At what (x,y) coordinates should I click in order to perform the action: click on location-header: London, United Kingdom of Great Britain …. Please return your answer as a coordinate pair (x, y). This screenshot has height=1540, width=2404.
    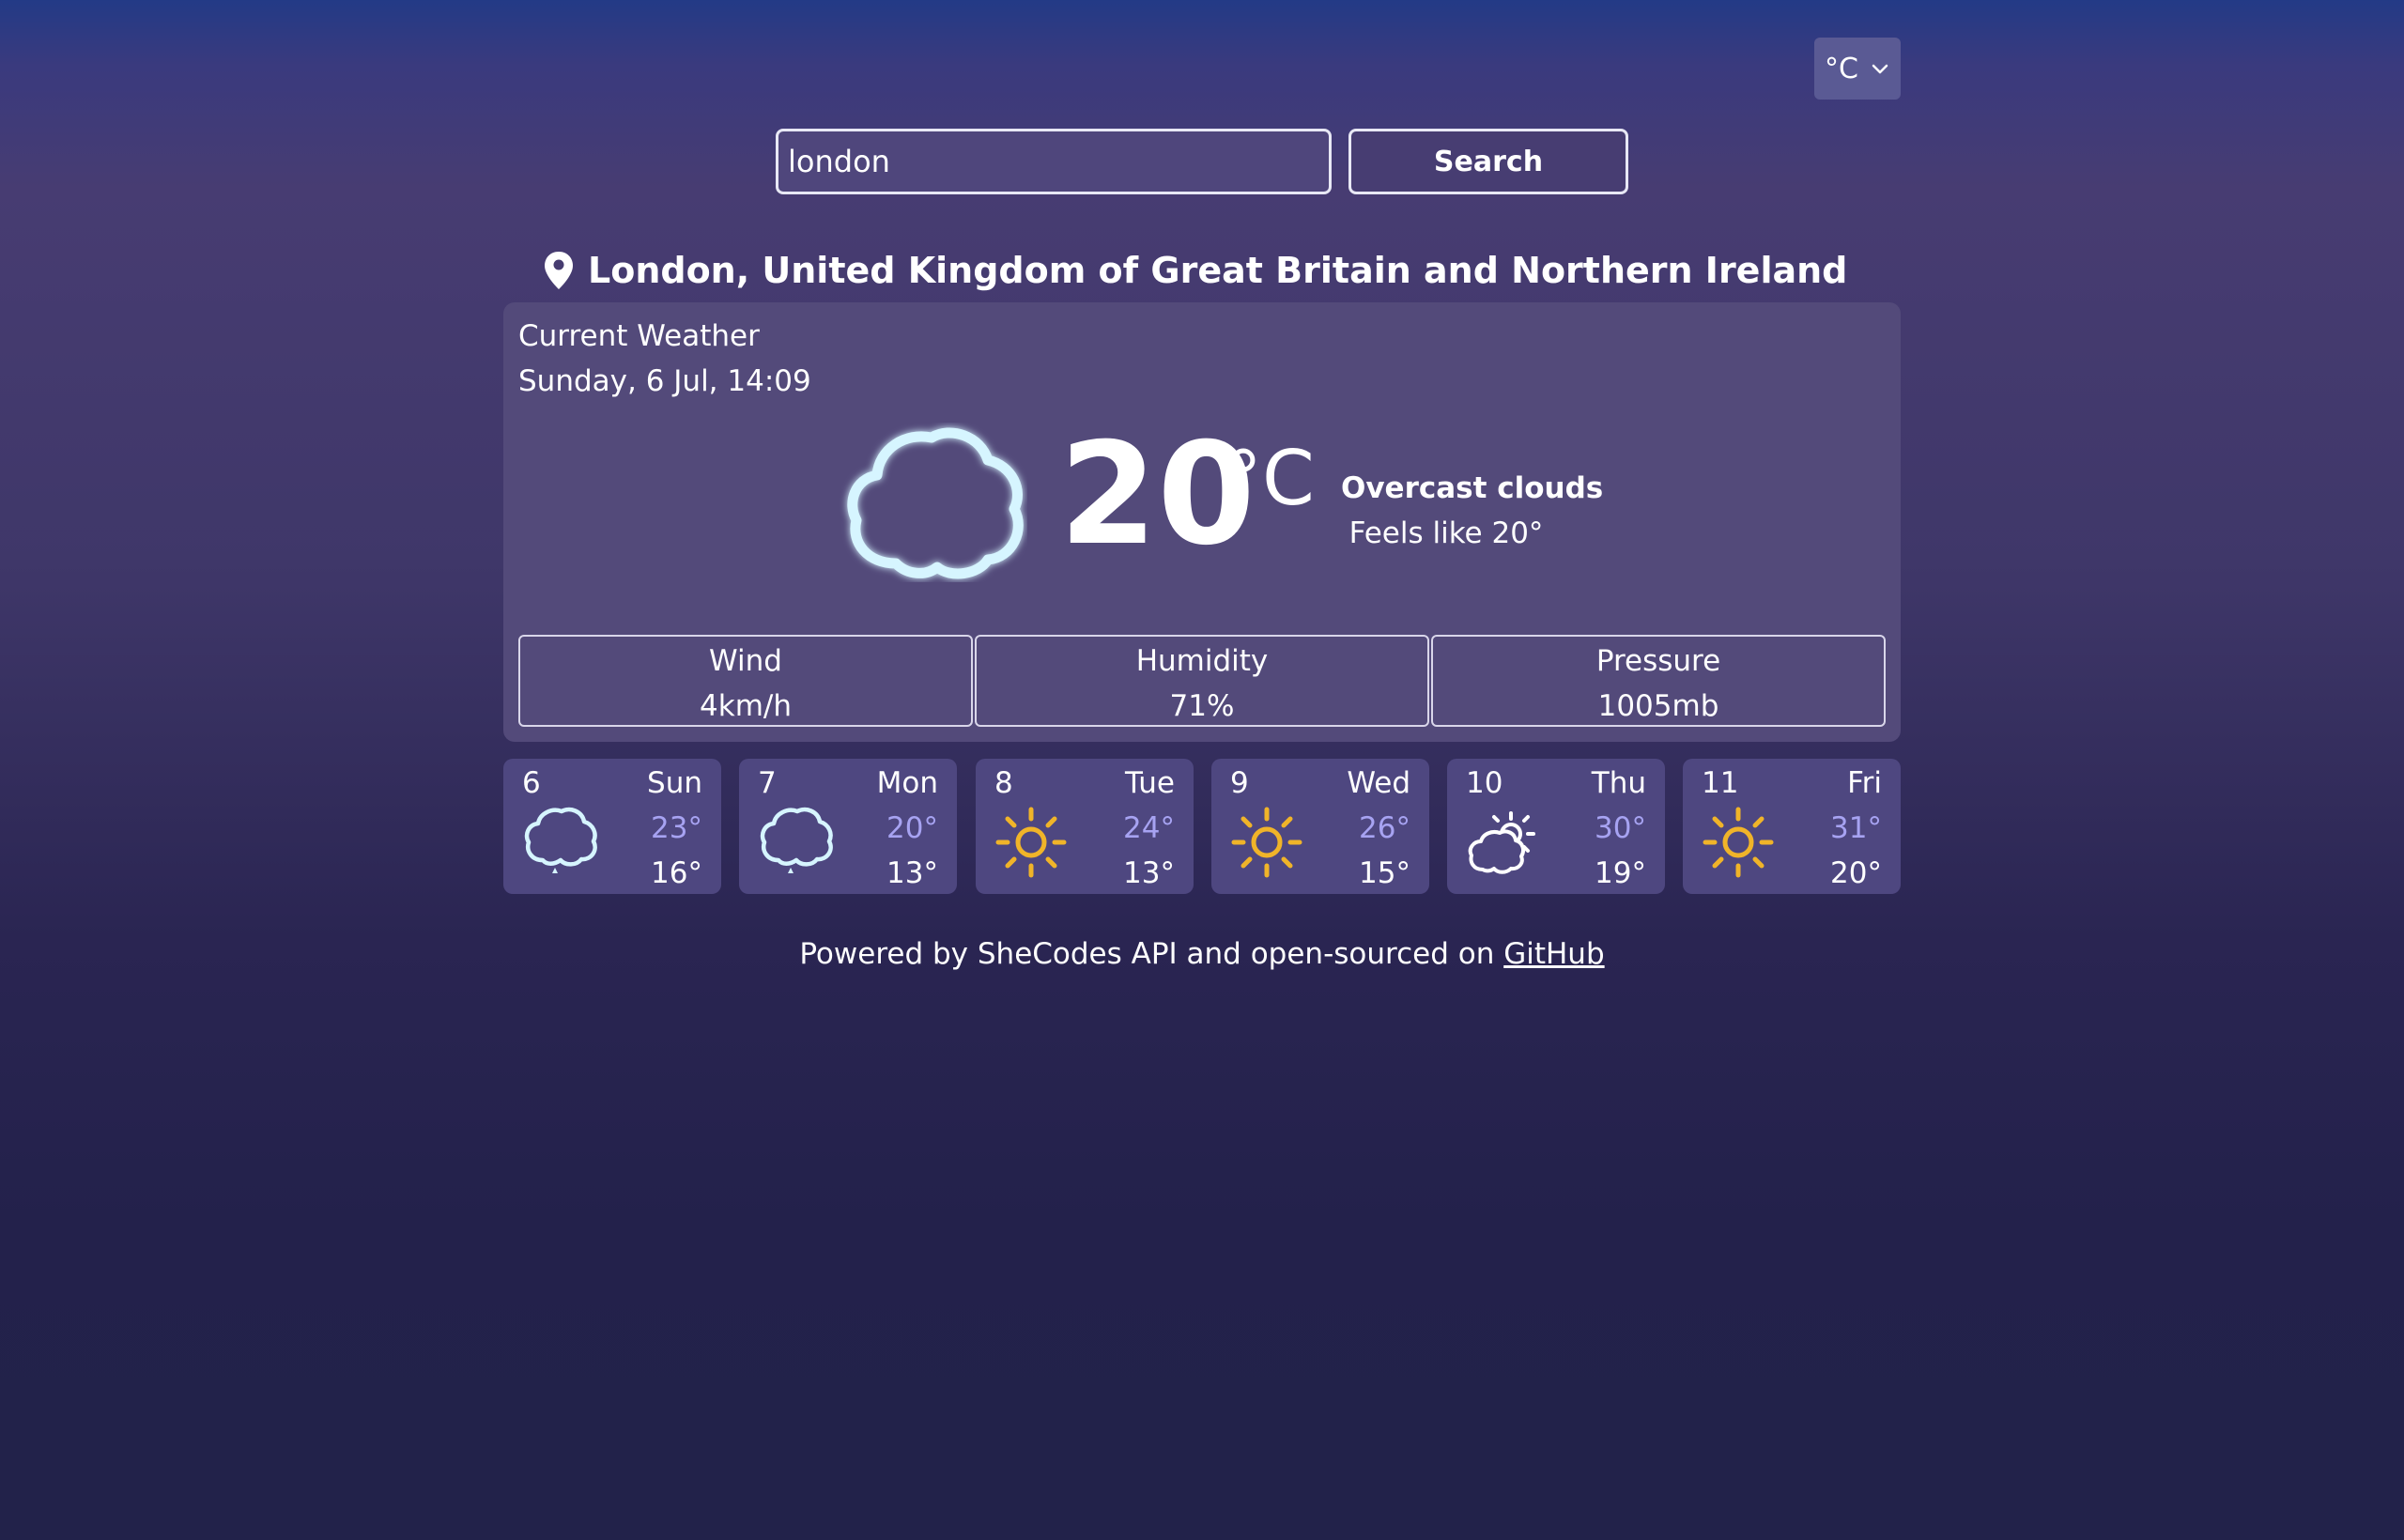
    Looking at the image, I should click on (1195, 270).